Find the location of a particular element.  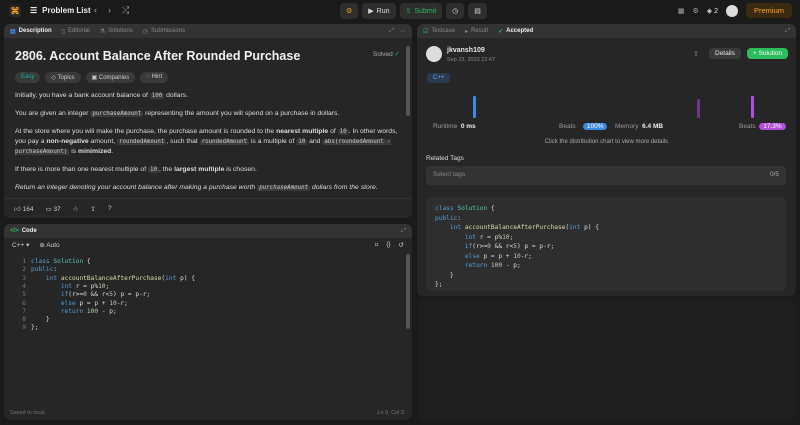

details-button: Details is located at coordinates (725, 53).